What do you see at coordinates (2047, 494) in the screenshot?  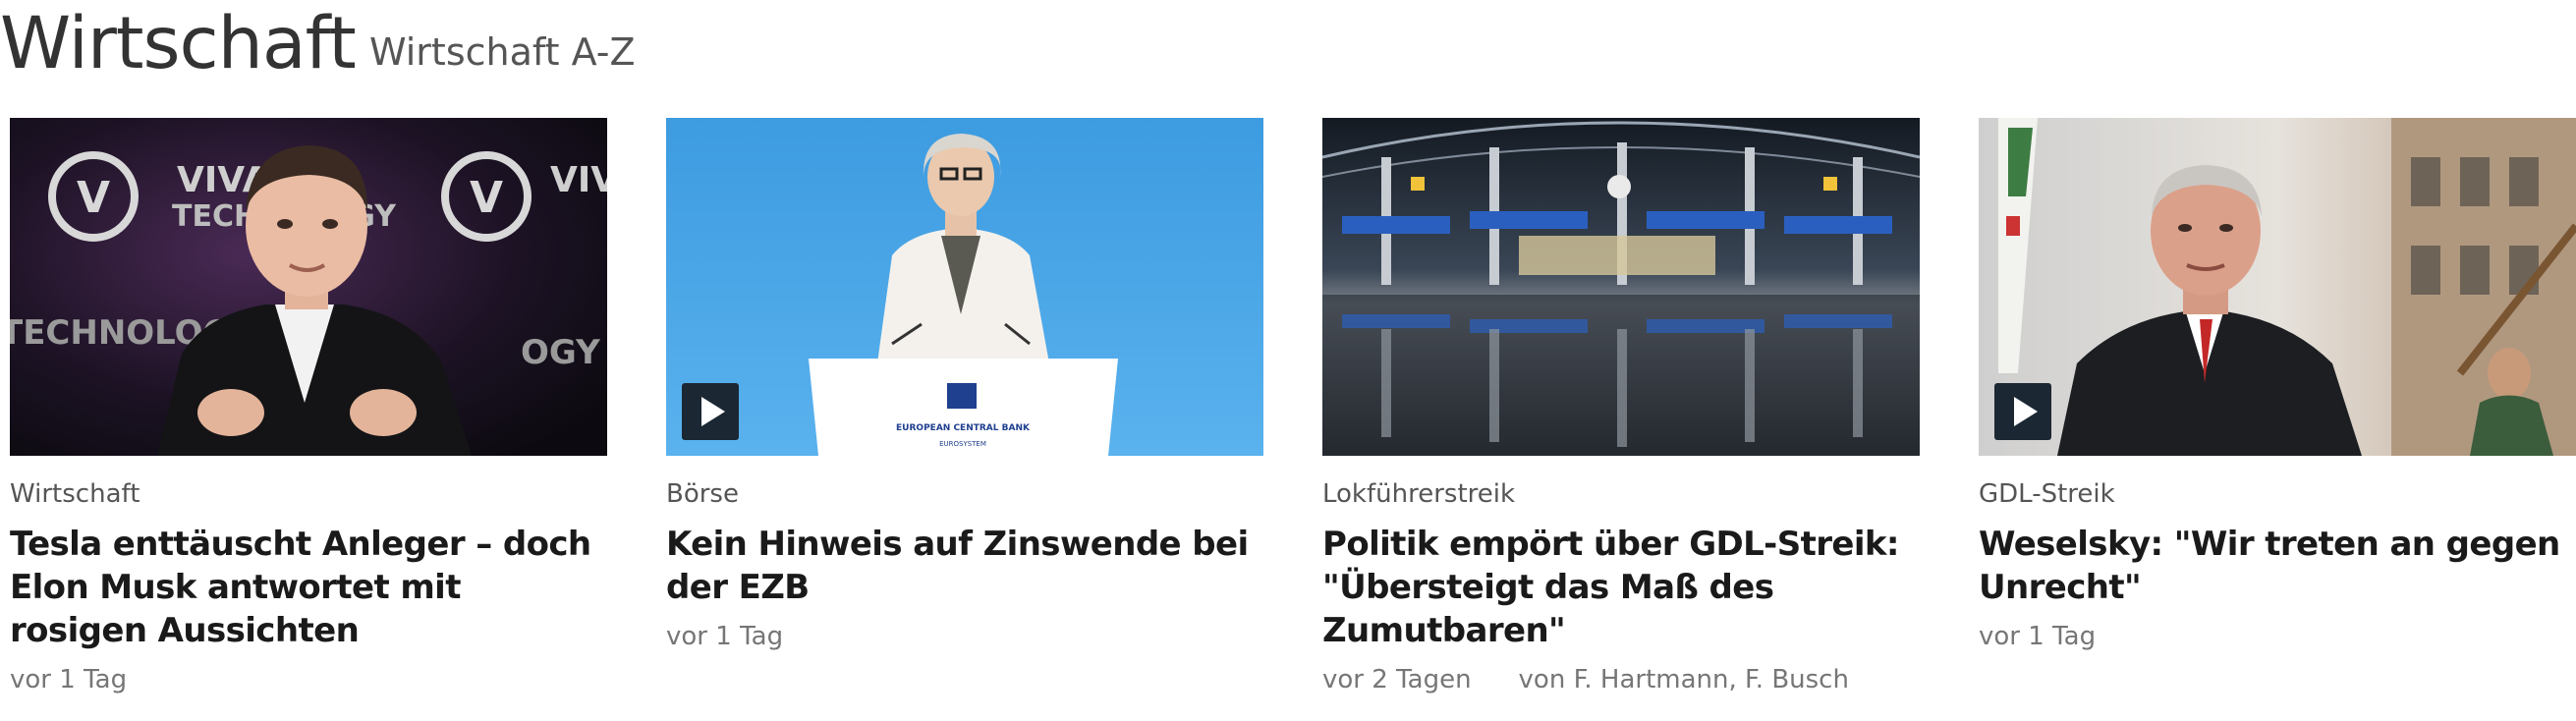 I see `teaser-topline: GDL-Streik` at bounding box center [2047, 494].